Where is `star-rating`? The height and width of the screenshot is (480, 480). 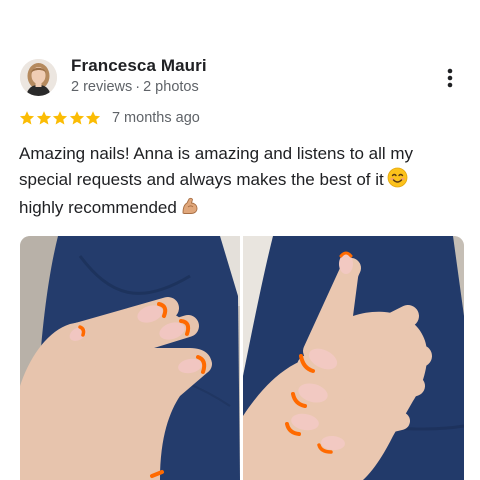
star-rating is located at coordinates (60, 118).